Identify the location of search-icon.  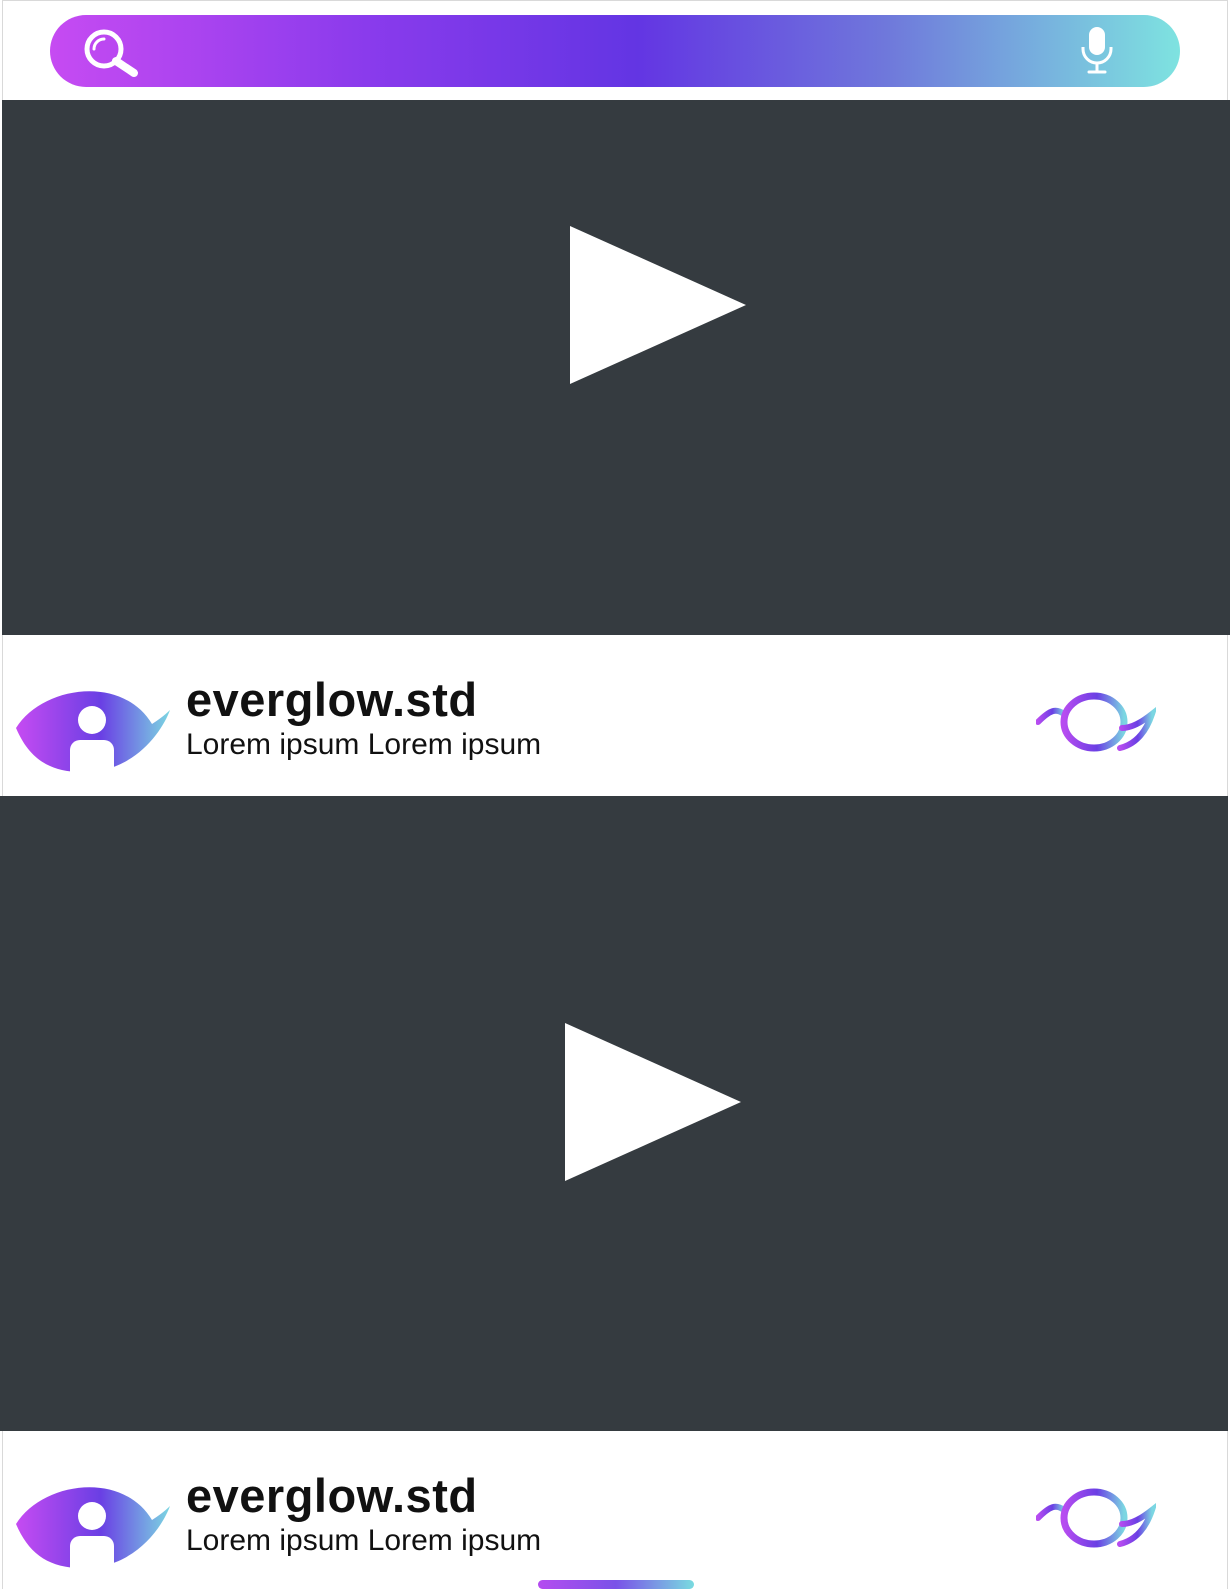
(112, 53).